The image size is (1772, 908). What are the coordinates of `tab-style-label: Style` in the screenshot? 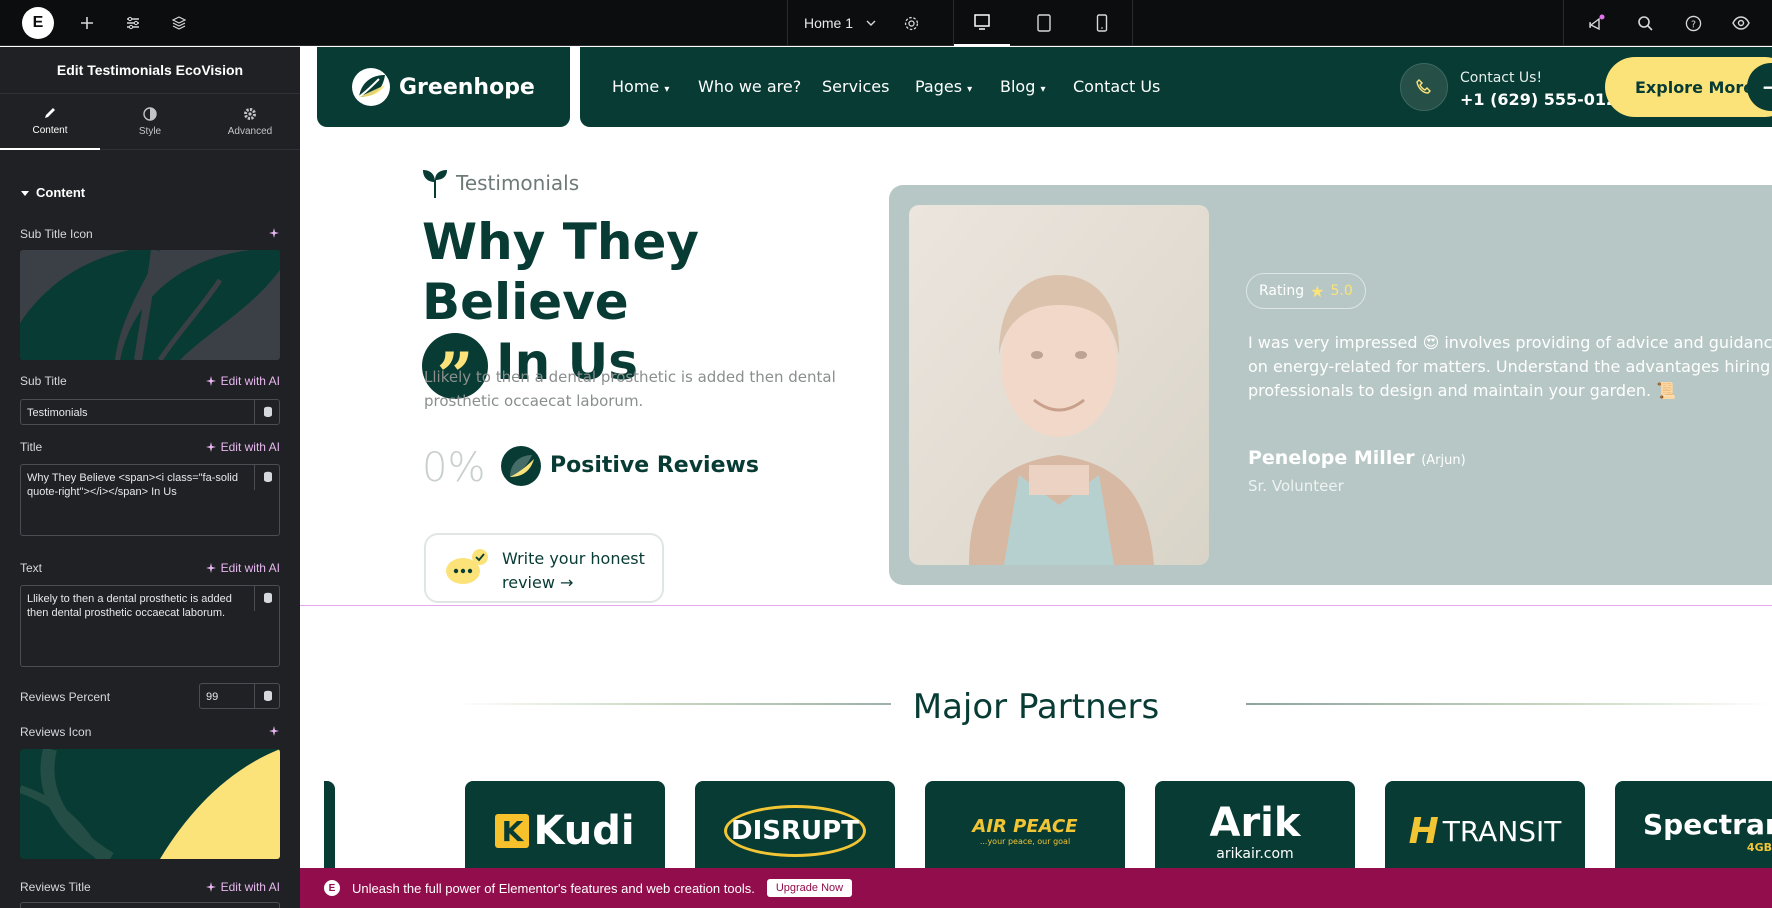 It's located at (150, 131).